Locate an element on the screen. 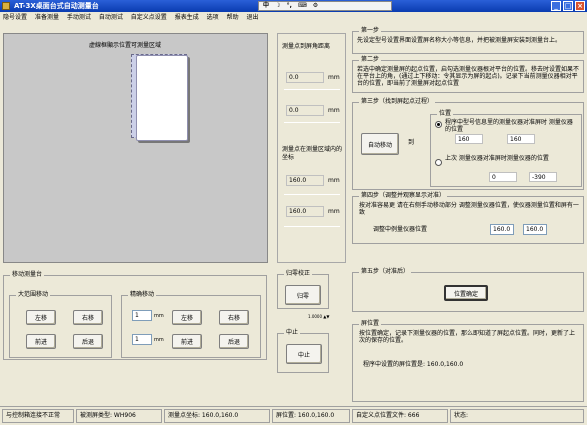 The image size is (587, 425). preview-label: 虚線框顯示位置可測量区域 is located at coordinates (125, 45).